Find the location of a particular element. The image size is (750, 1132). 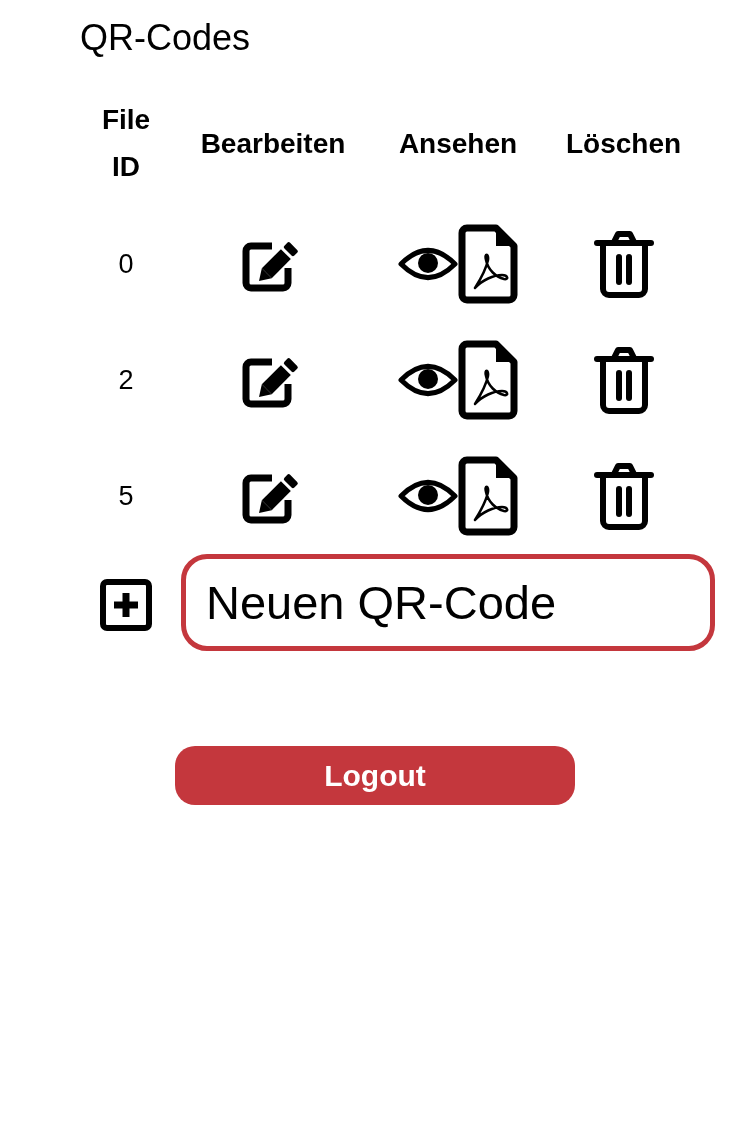

column-header: Bearbeiten is located at coordinates (273, 143).